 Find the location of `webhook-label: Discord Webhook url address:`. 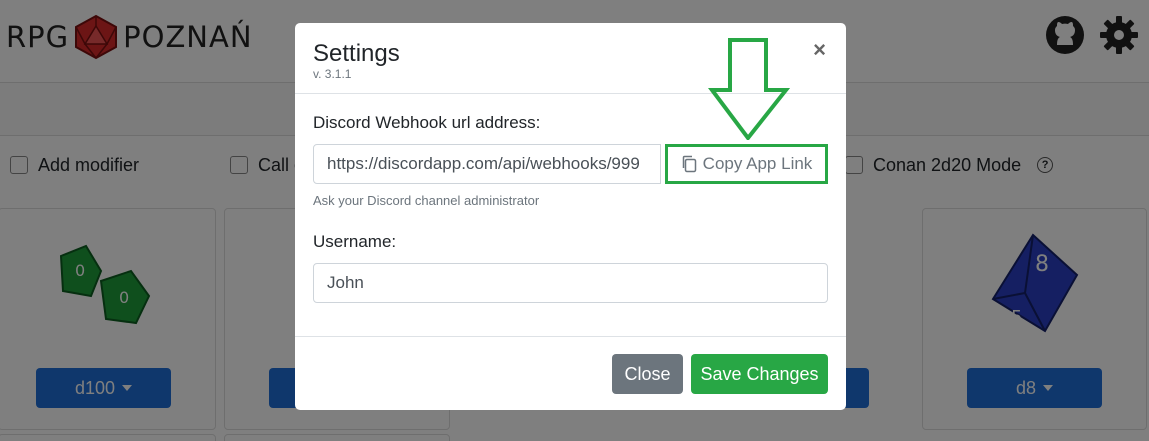

webhook-label: Discord Webhook url address: is located at coordinates (427, 122).